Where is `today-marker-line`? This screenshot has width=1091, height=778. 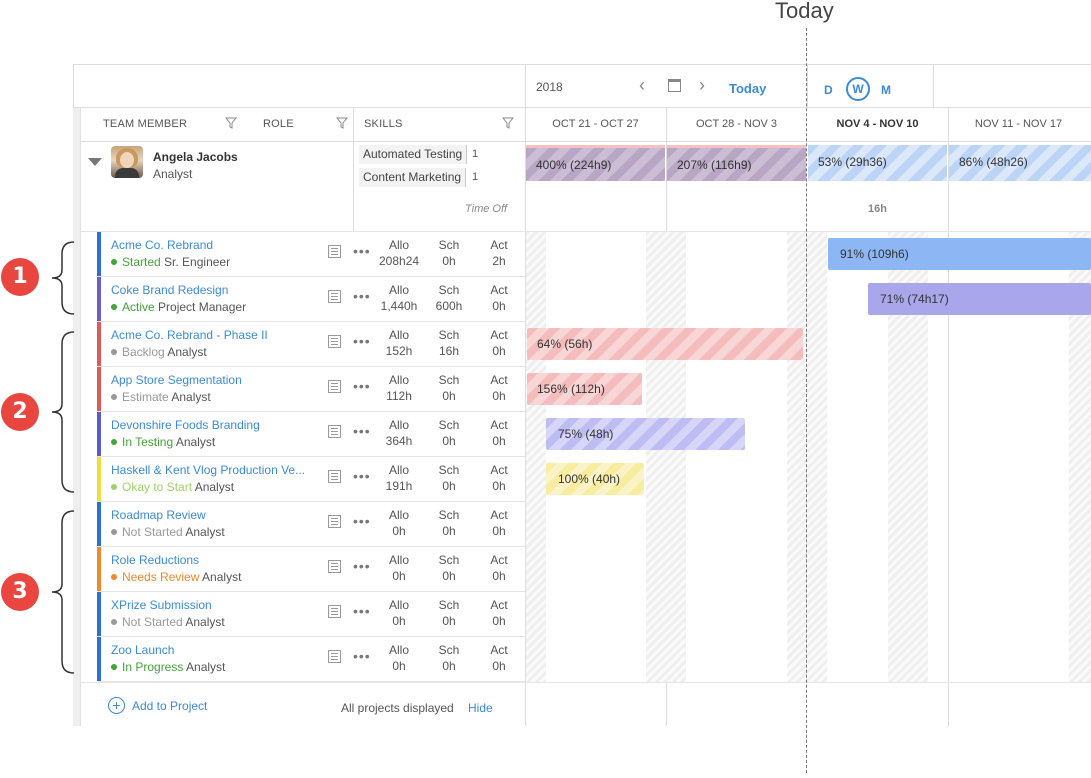
today-marker-line is located at coordinates (806, 400).